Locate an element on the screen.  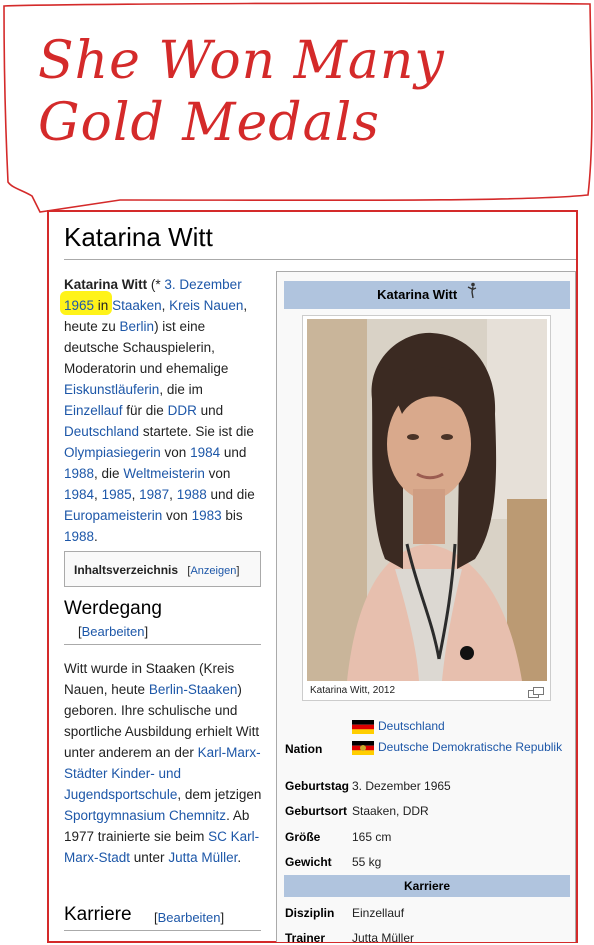
birth-date-link: 3. Dezember is located at coordinates (202, 284).